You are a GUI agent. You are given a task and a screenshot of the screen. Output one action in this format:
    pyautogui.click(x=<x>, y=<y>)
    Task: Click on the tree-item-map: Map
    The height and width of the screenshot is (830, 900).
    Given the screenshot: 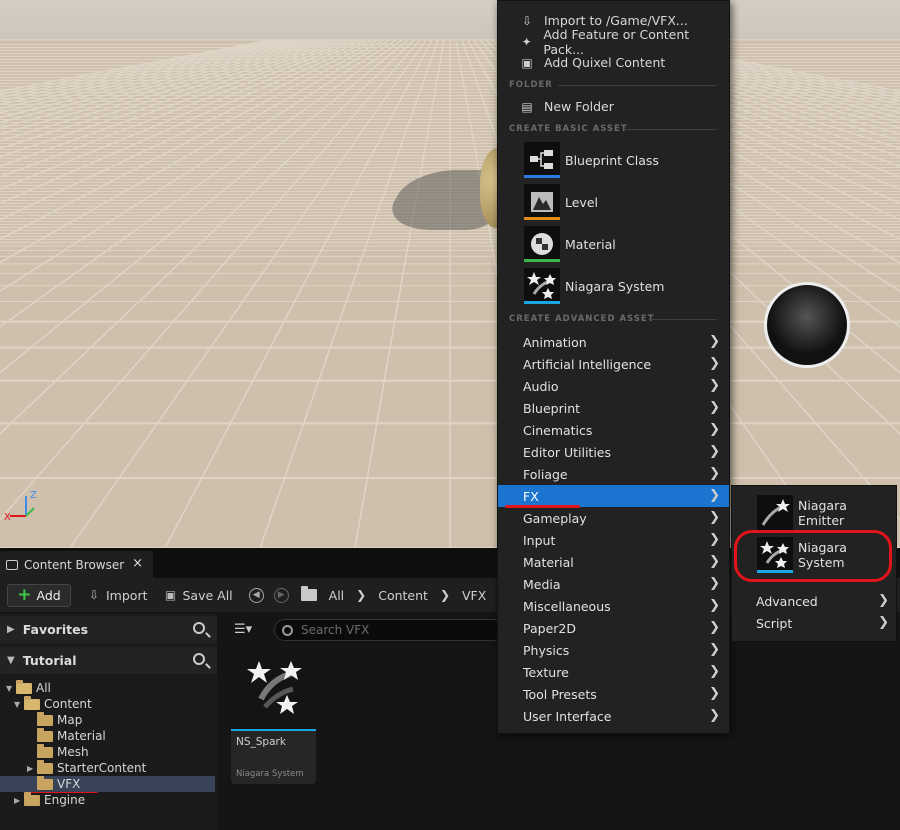 What is the action you would take?
    pyautogui.click(x=107, y=719)
    